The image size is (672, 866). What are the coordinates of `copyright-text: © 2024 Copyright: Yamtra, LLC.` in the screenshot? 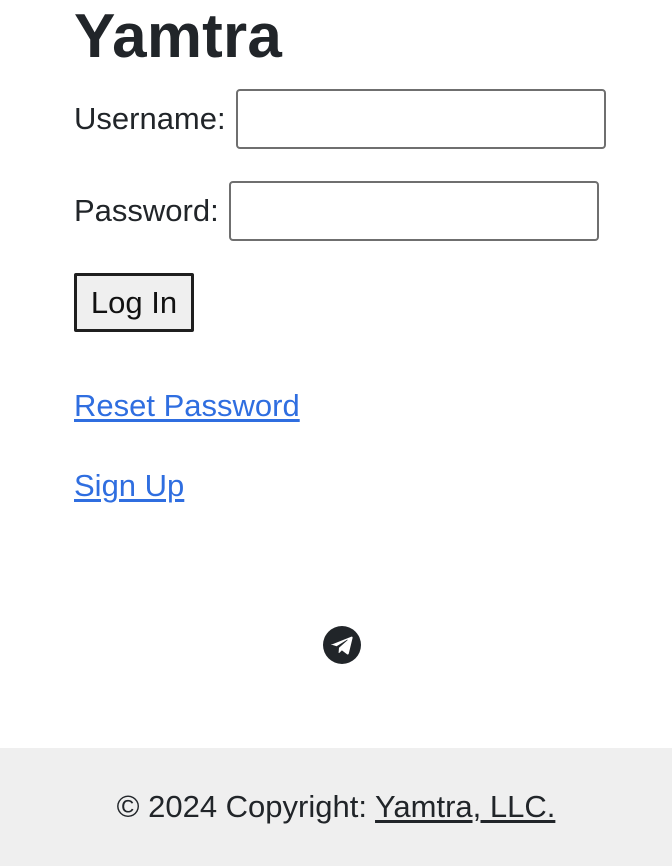 It's located at (336, 807).